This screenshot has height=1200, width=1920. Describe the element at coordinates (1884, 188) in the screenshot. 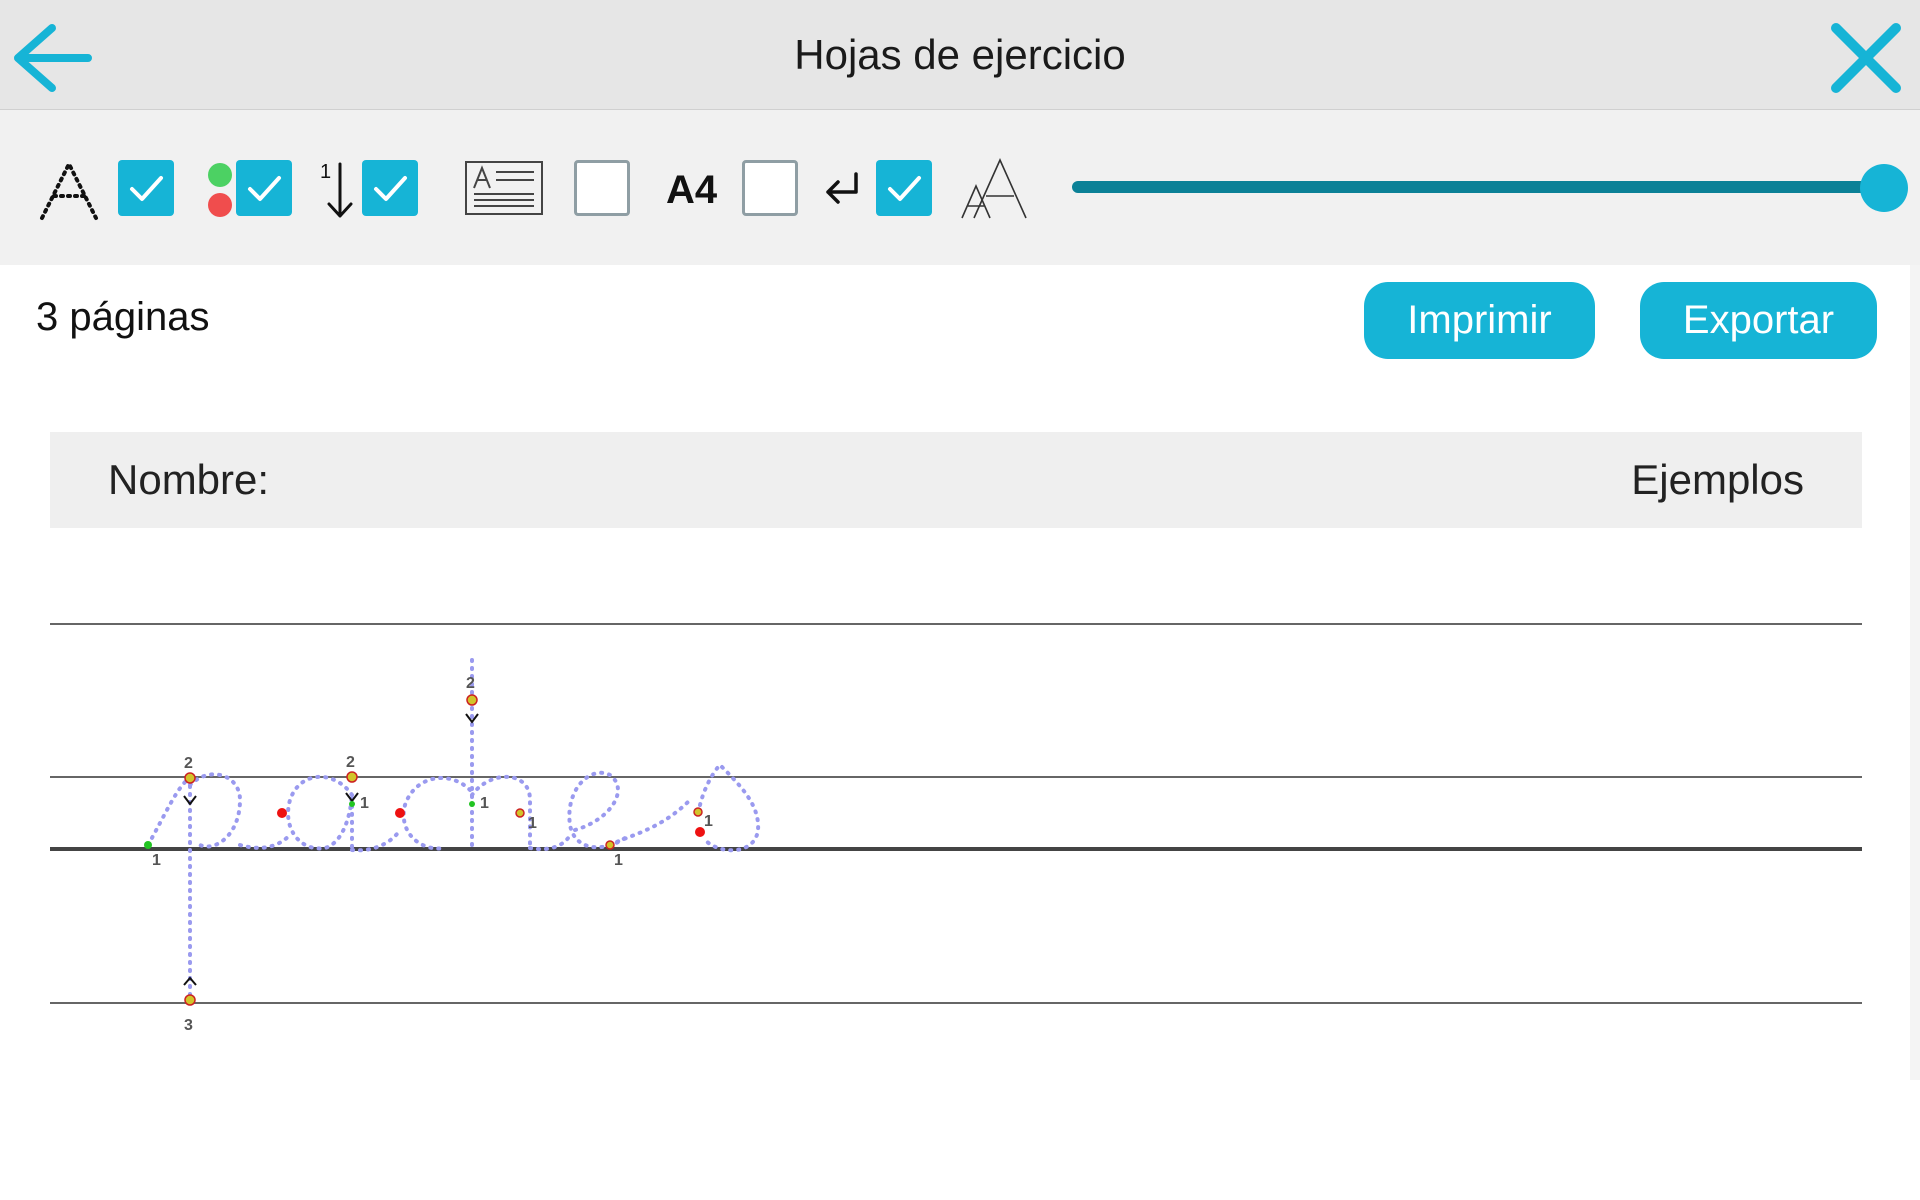

I see `size-slider-thumb` at that location.